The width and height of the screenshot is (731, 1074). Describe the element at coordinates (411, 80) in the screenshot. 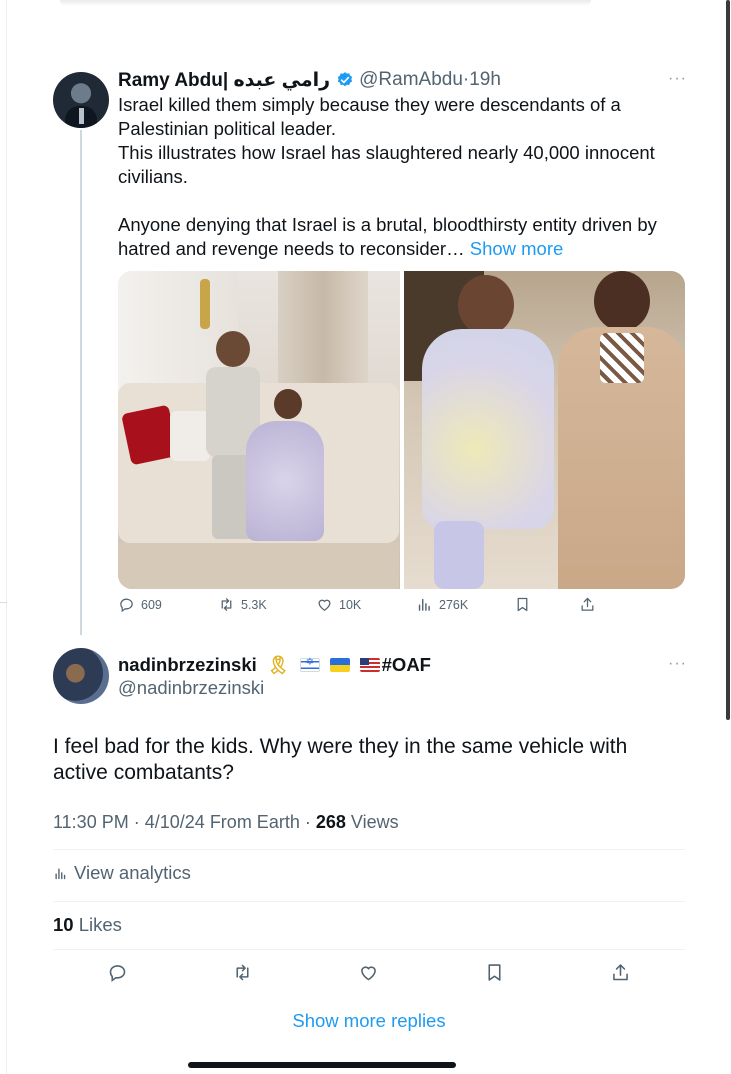

I see `handle: @RamAbdu` at that location.